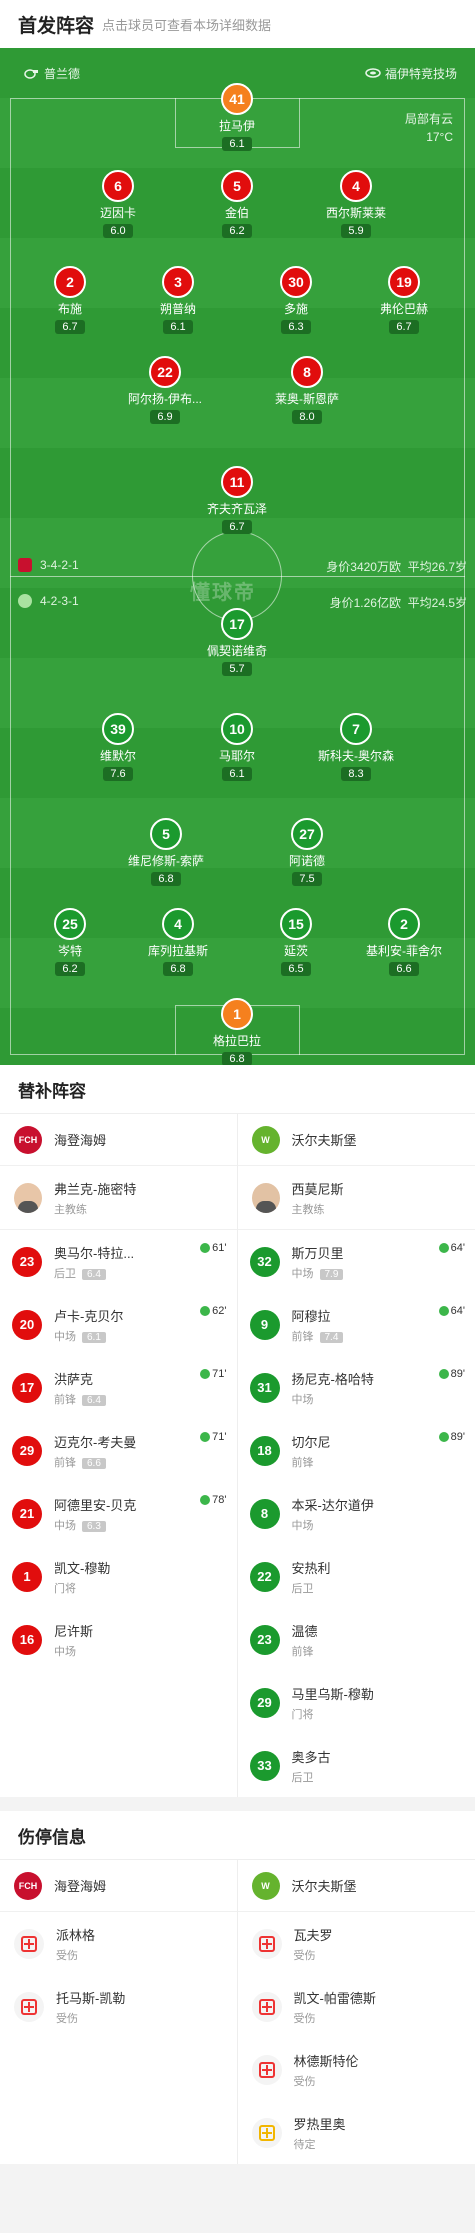 Image resolution: width=475 pixels, height=2233 pixels. I want to click on lineup-subtitle: 点击球员可查看本场详细数据, so click(187, 25).